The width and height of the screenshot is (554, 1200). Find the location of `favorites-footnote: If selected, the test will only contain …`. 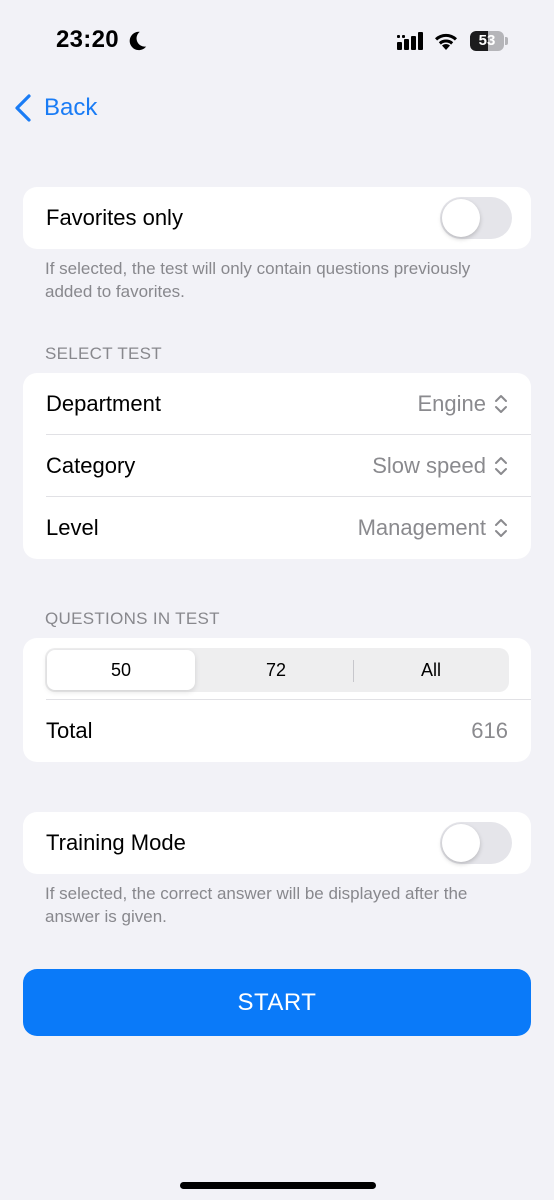

favorites-footnote: If selected, the test will only contain … is located at coordinates (258, 280).